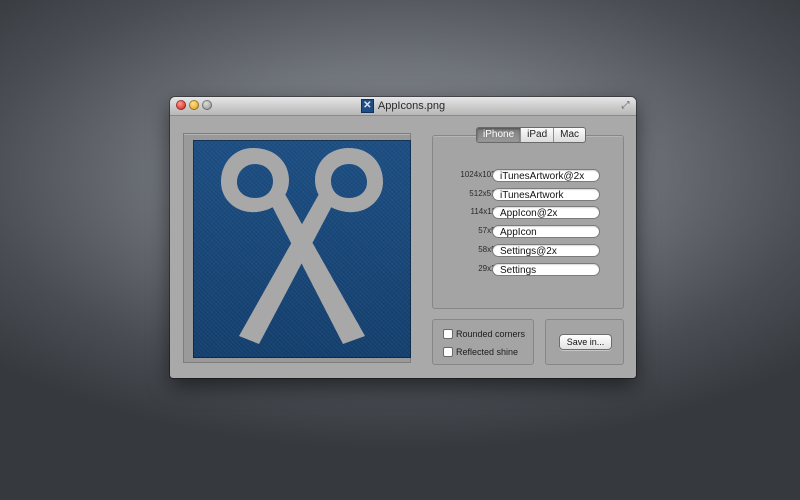 The height and width of the screenshot is (500, 800). I want to click on document-scissors-icon: ✕, so click(367, 106).